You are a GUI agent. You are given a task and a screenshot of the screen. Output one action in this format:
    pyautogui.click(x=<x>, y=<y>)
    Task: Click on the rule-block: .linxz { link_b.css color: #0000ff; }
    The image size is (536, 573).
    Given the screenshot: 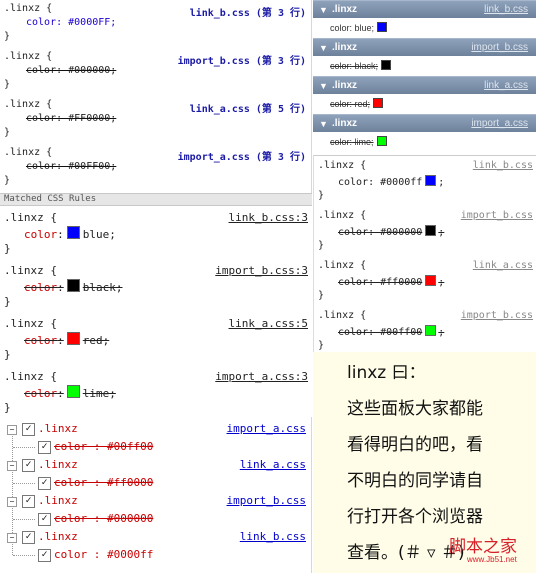 What is the action you would take?
    pyautogui.click(x=425, y=181)
    